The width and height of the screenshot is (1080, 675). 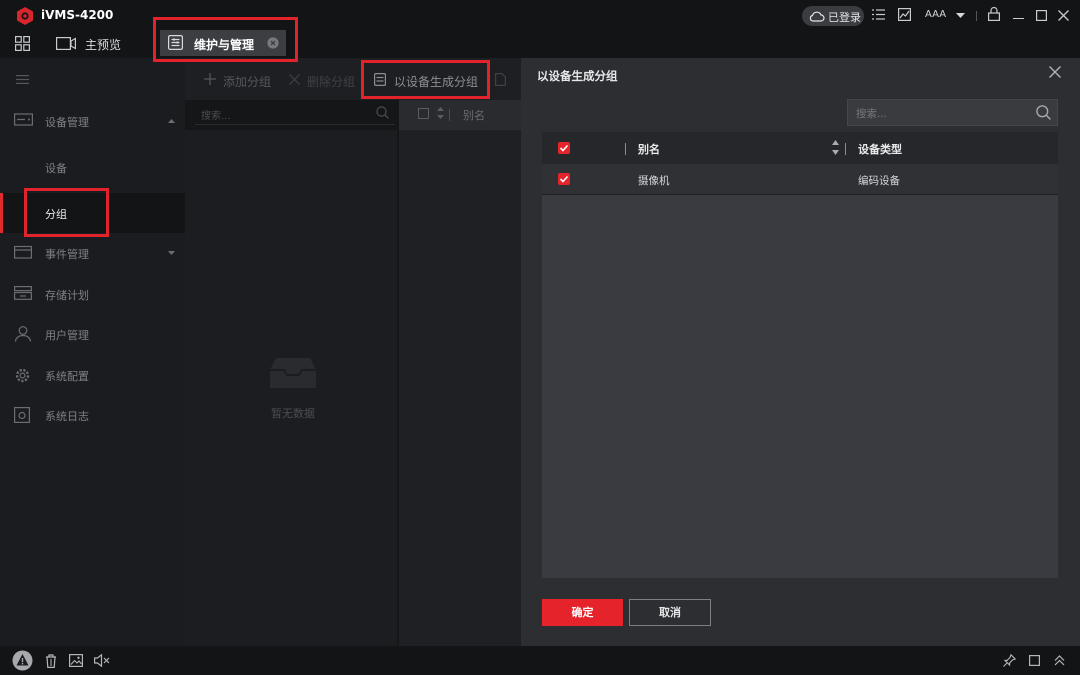 What do you see at coordinates (800, 148) in the screenshot?
I see `dialog-table-header` at bounding box center [800, 148].